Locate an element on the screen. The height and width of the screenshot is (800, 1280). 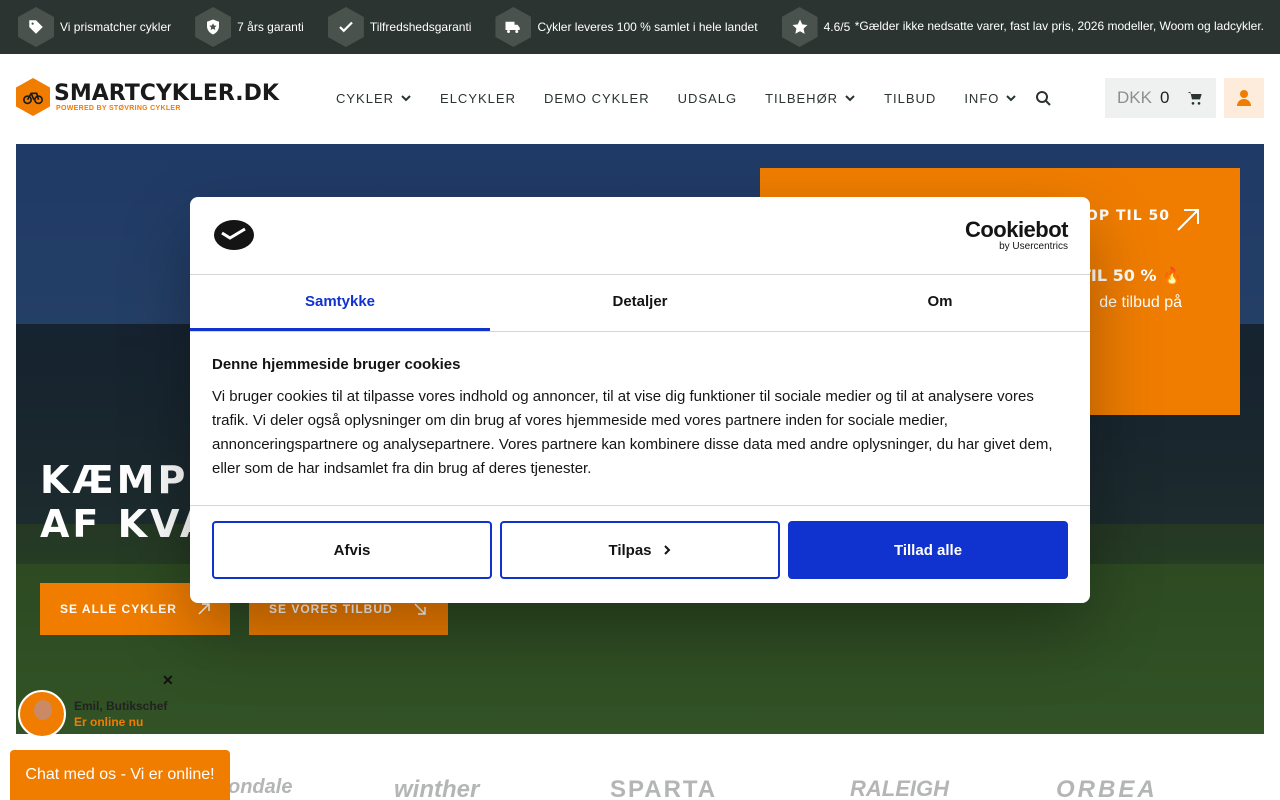
usp-item: 4.6/5 is located at coordinates (816, 27).